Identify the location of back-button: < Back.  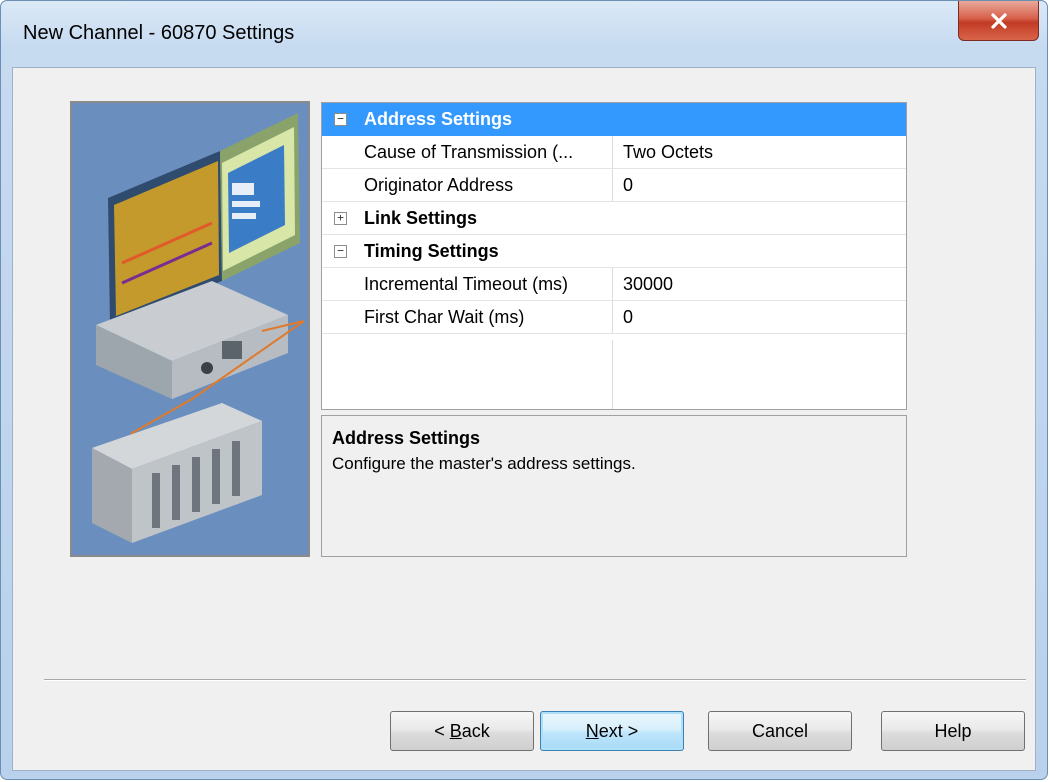
(462, 731).